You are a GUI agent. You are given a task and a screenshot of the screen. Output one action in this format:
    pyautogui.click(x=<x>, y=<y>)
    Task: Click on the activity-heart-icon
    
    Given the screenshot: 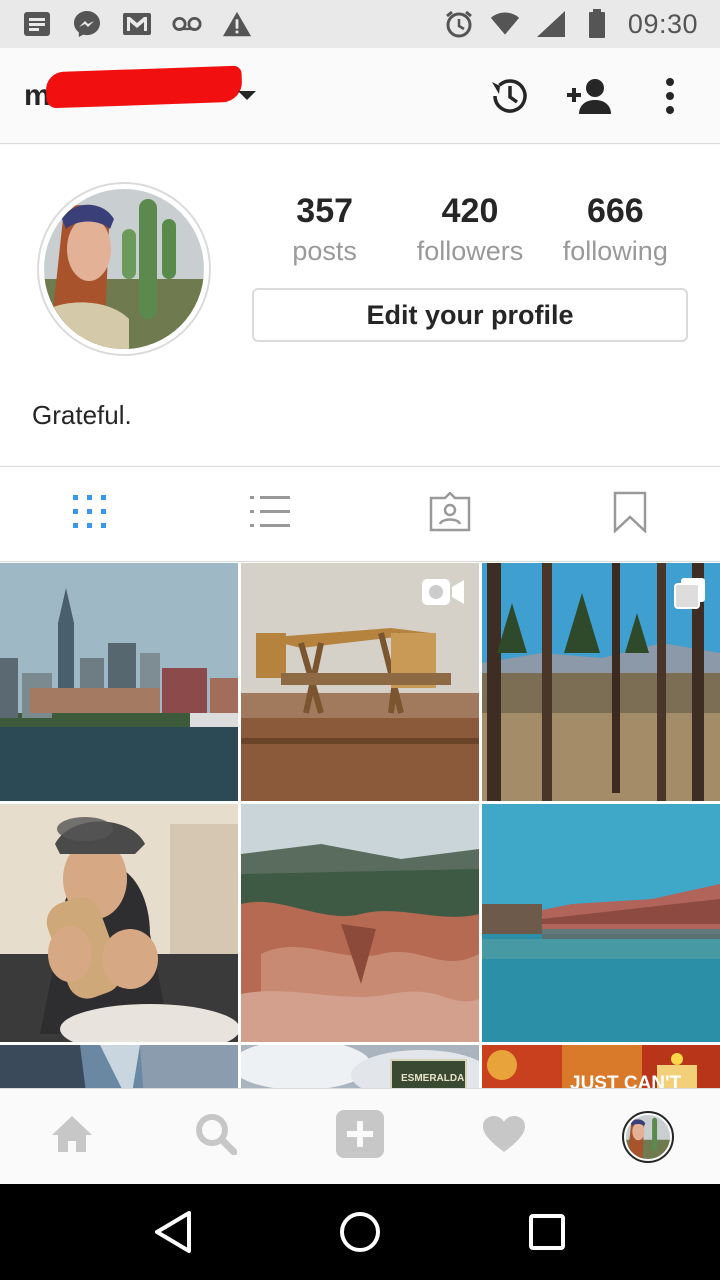 What is the action you would take?
    pyautogui.click(x=504, y=1136)
    